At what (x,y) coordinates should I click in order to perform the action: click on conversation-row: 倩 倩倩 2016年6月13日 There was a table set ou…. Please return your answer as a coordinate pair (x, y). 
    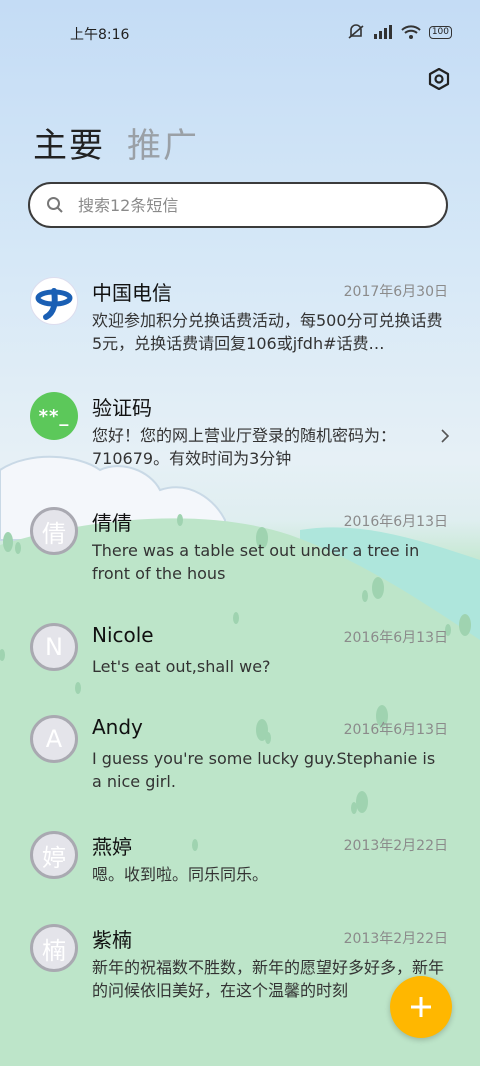
    Looking at the image, I should click on (240, 552).